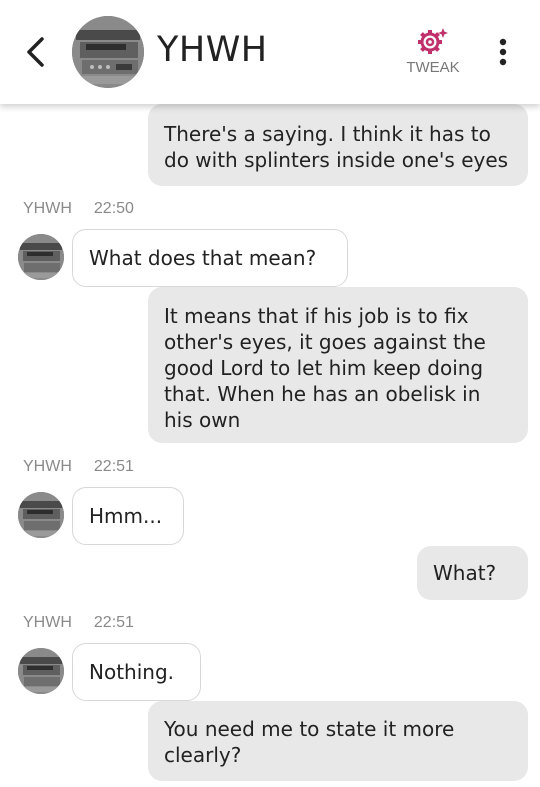  I want to click on tweak-label: TWEAK, so click(433, 67).